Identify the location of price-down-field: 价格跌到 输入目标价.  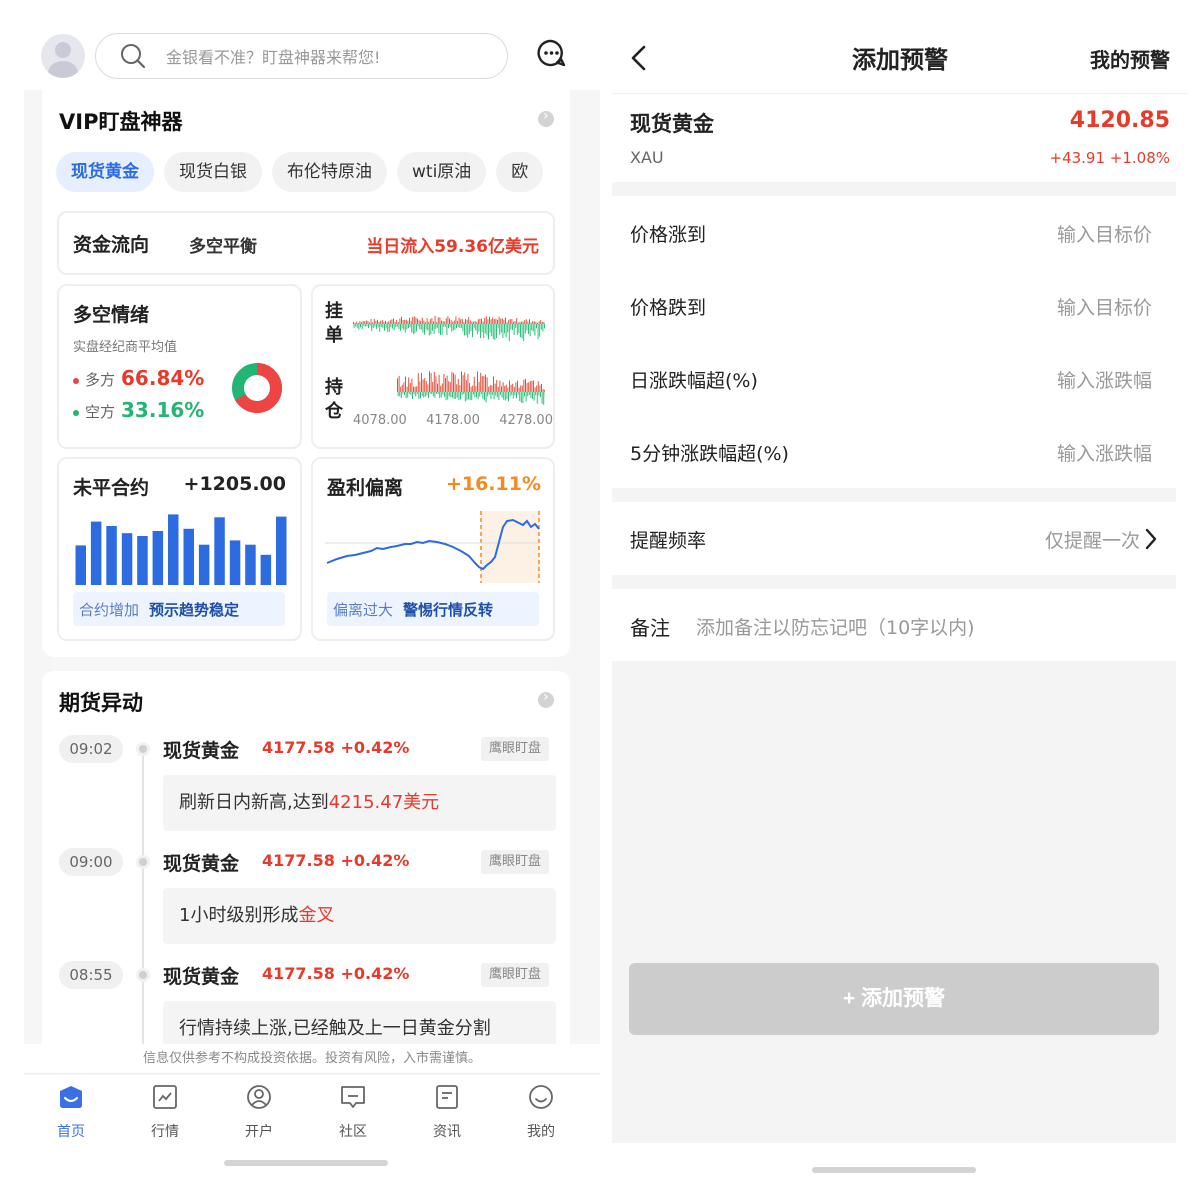
(894, 305).